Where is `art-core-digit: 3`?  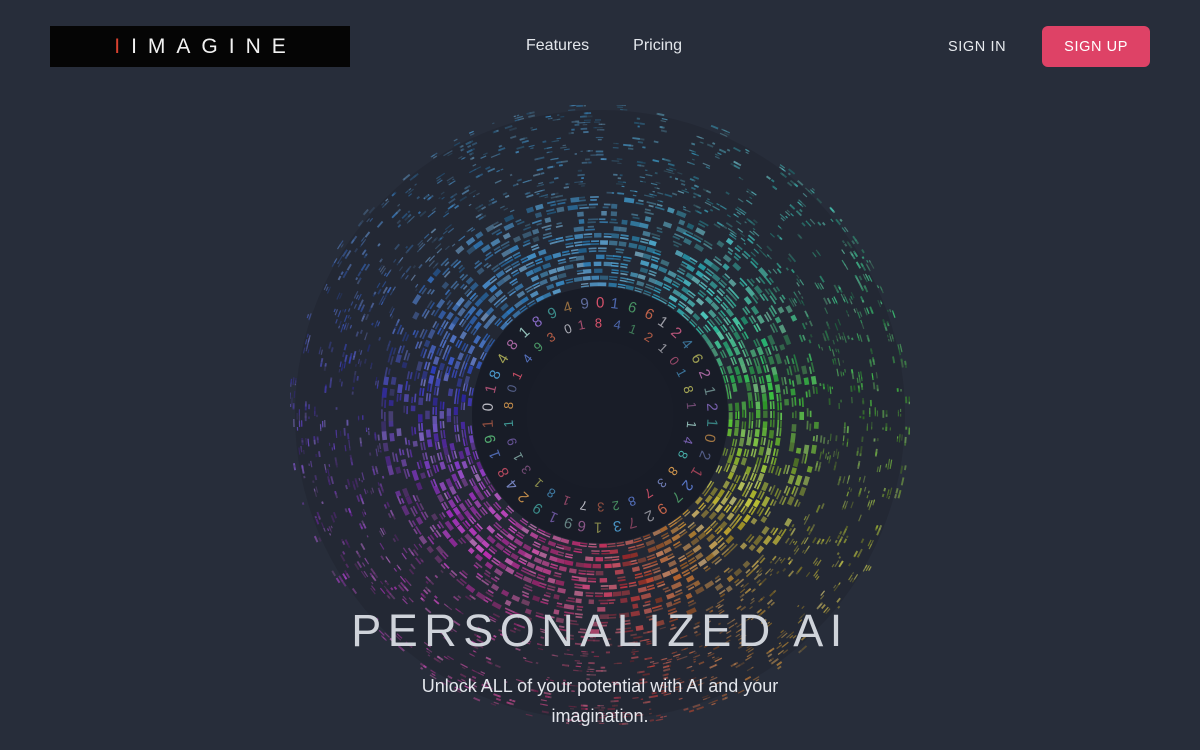 art-core-digit: 3 is located at coordinates (600, 506).